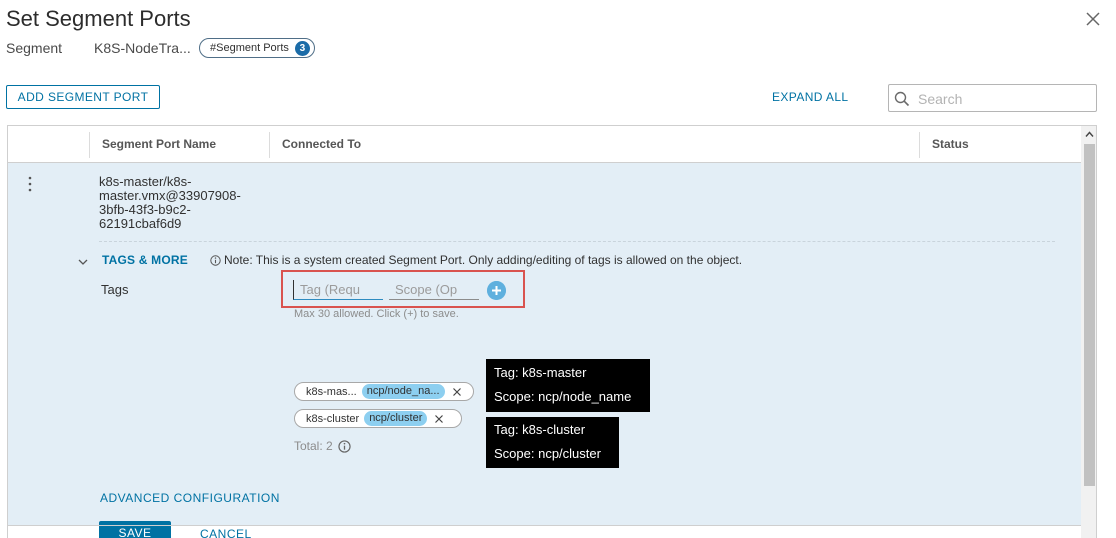  Describe the element at coordinates (540, 372) in the screenshot. I see `tooltip-tag-line: Tag: k8s-master` at that location.